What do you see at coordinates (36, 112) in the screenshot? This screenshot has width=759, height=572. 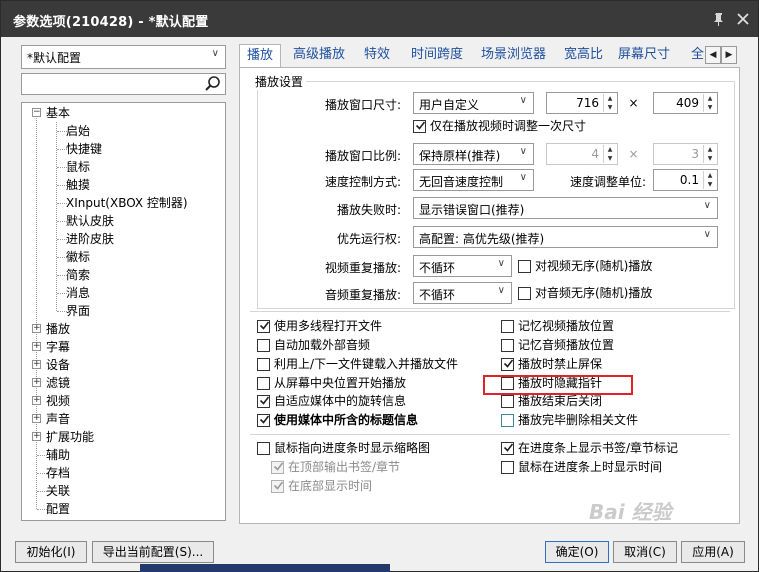 I see `expand-toggle-icon: −` at bounding box center [36, 112].